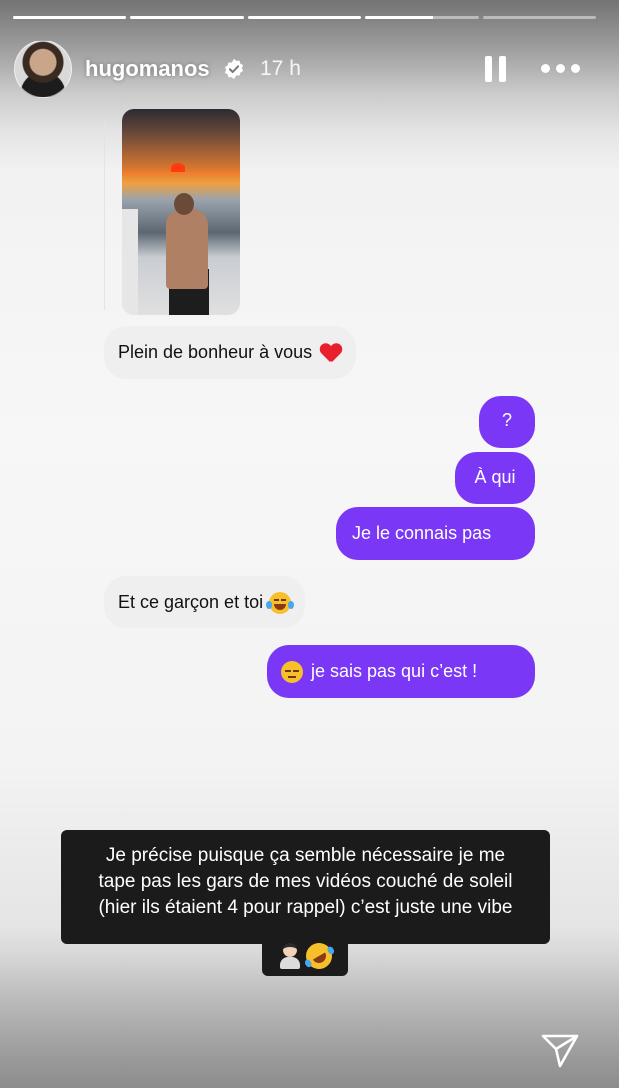  I want to click on sunset-photo, so click(181, 212).